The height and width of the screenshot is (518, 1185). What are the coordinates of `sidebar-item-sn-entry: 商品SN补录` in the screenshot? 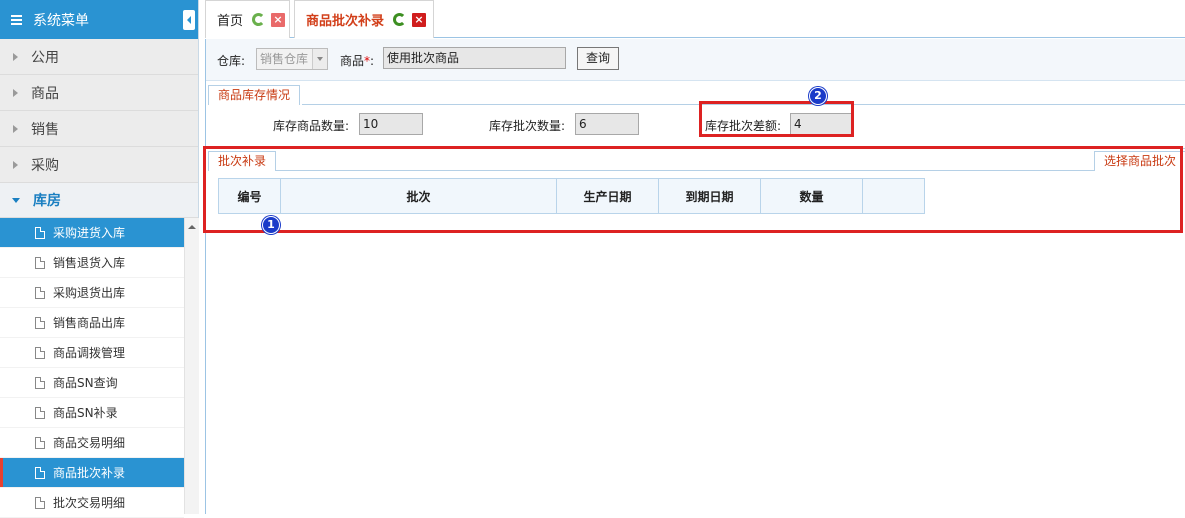 It's located at (92, 413).